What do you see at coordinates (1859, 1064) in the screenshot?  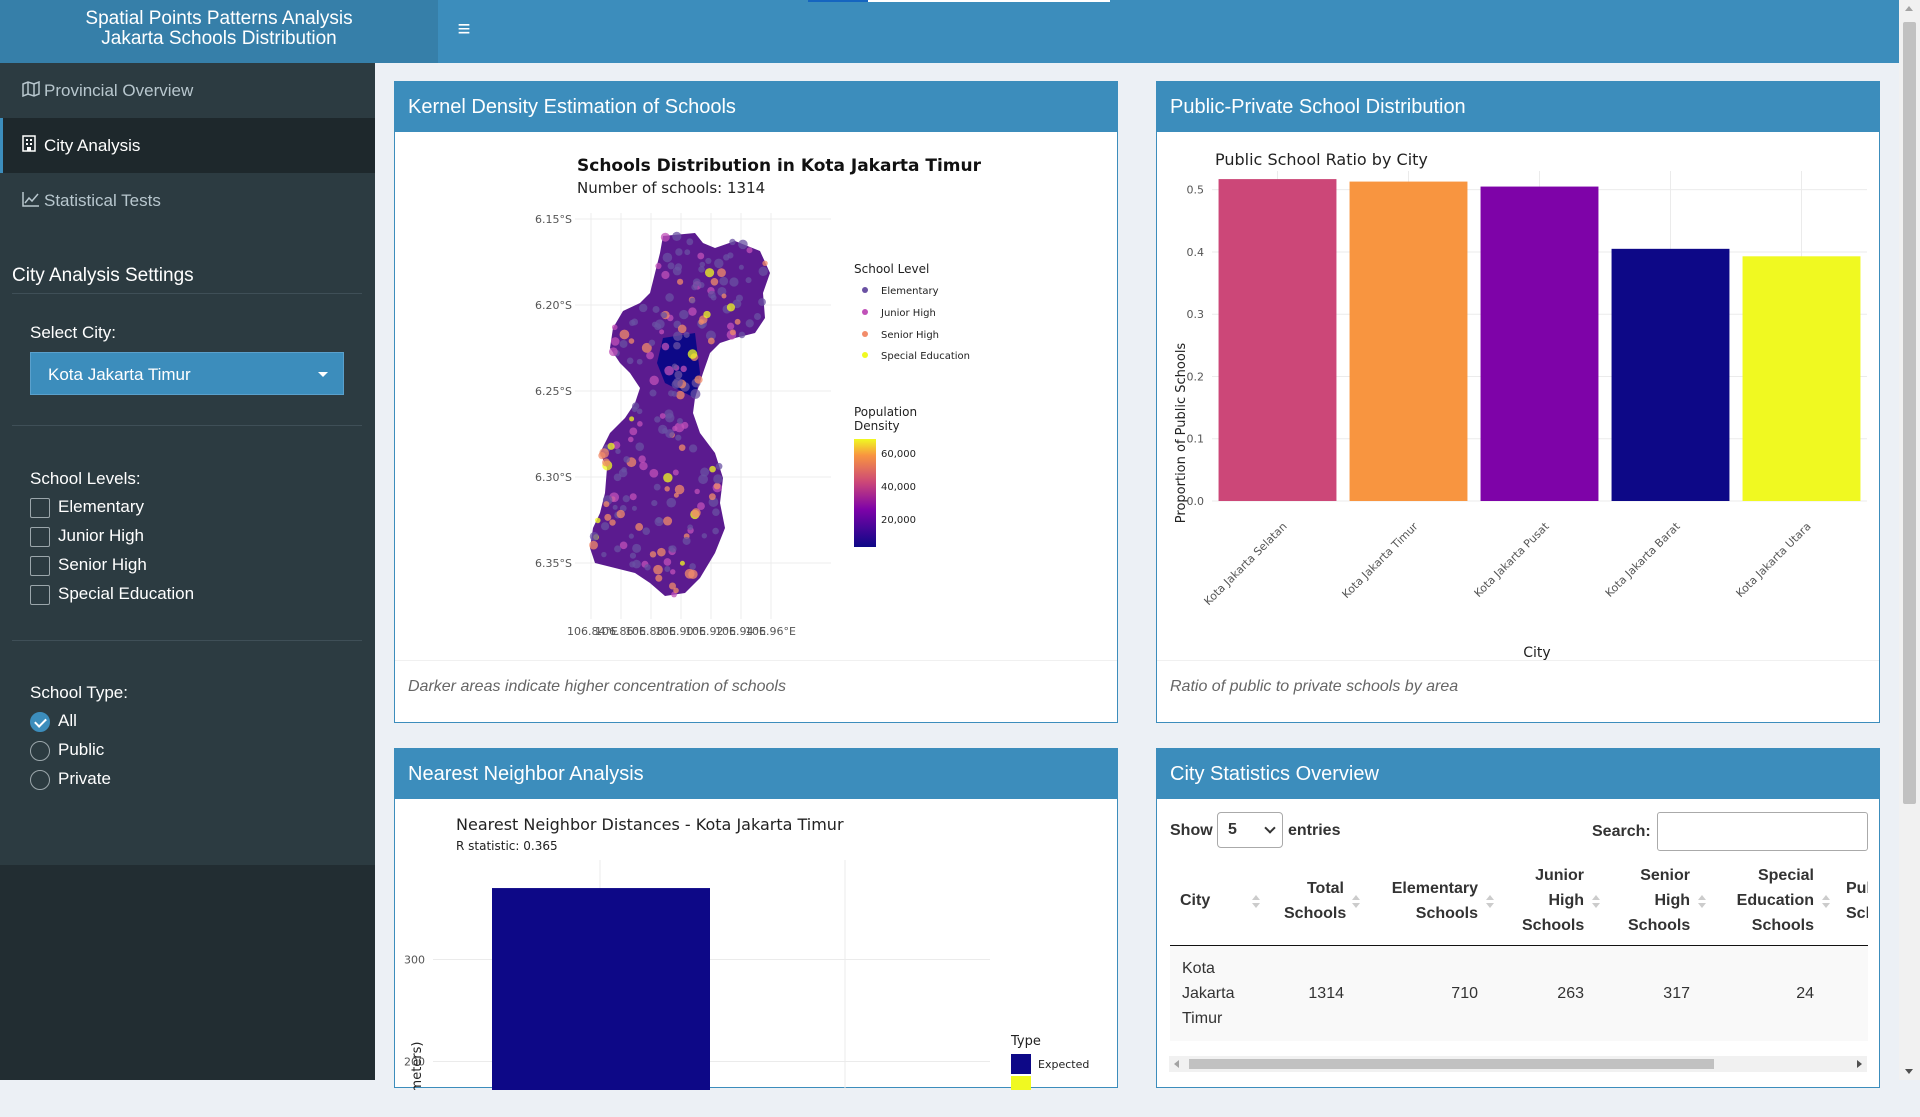 I see `scroll-right-icon` at bounding box center [1859, 1064].